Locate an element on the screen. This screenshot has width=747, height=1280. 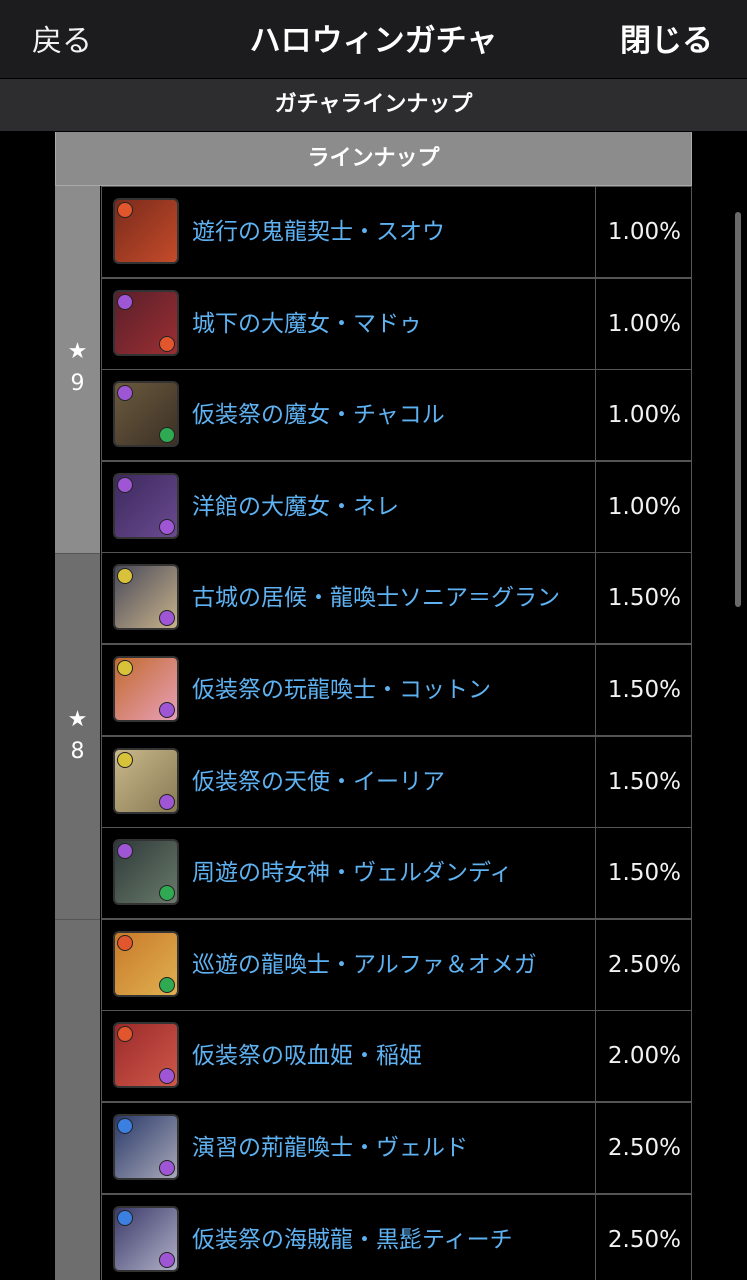
section-header: ガチャラインナップ is located at coordinates (373, 105).